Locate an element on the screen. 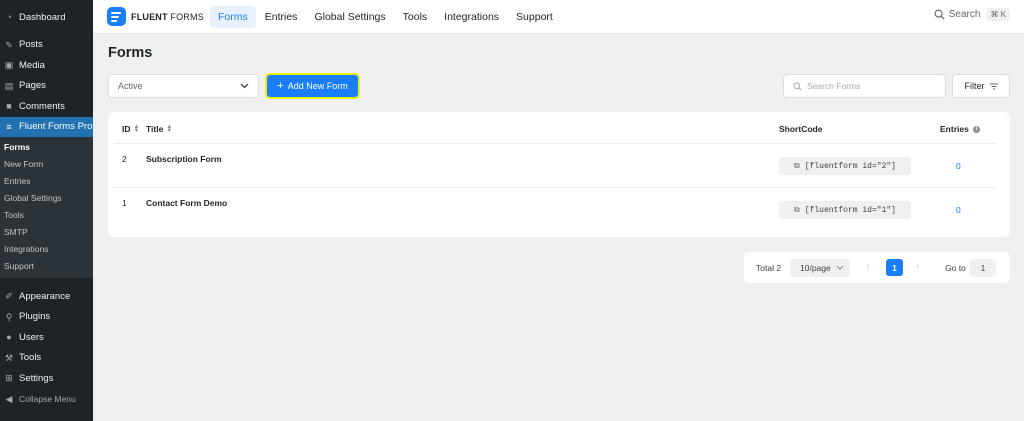  search-forms-field is located at coordinates (864, 86).